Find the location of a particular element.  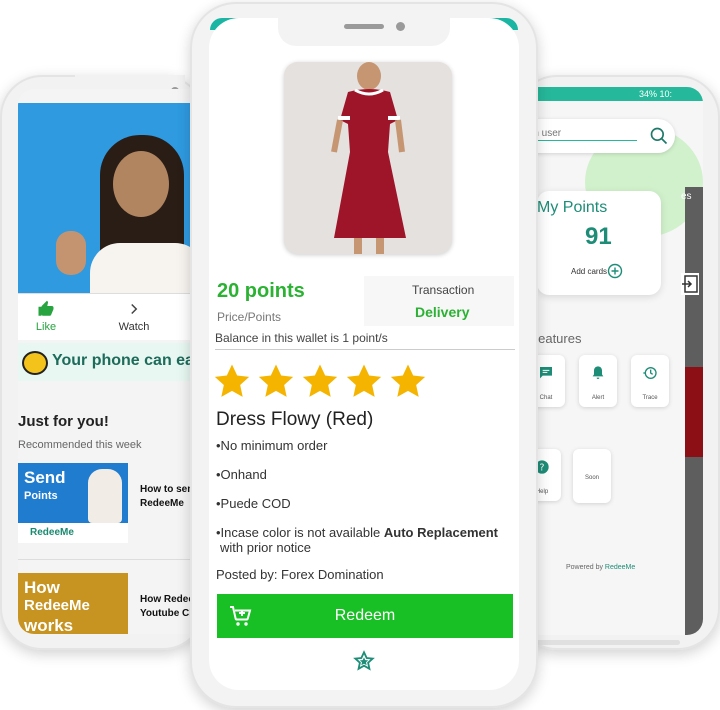

side-image is located at coordinates (694, 412).